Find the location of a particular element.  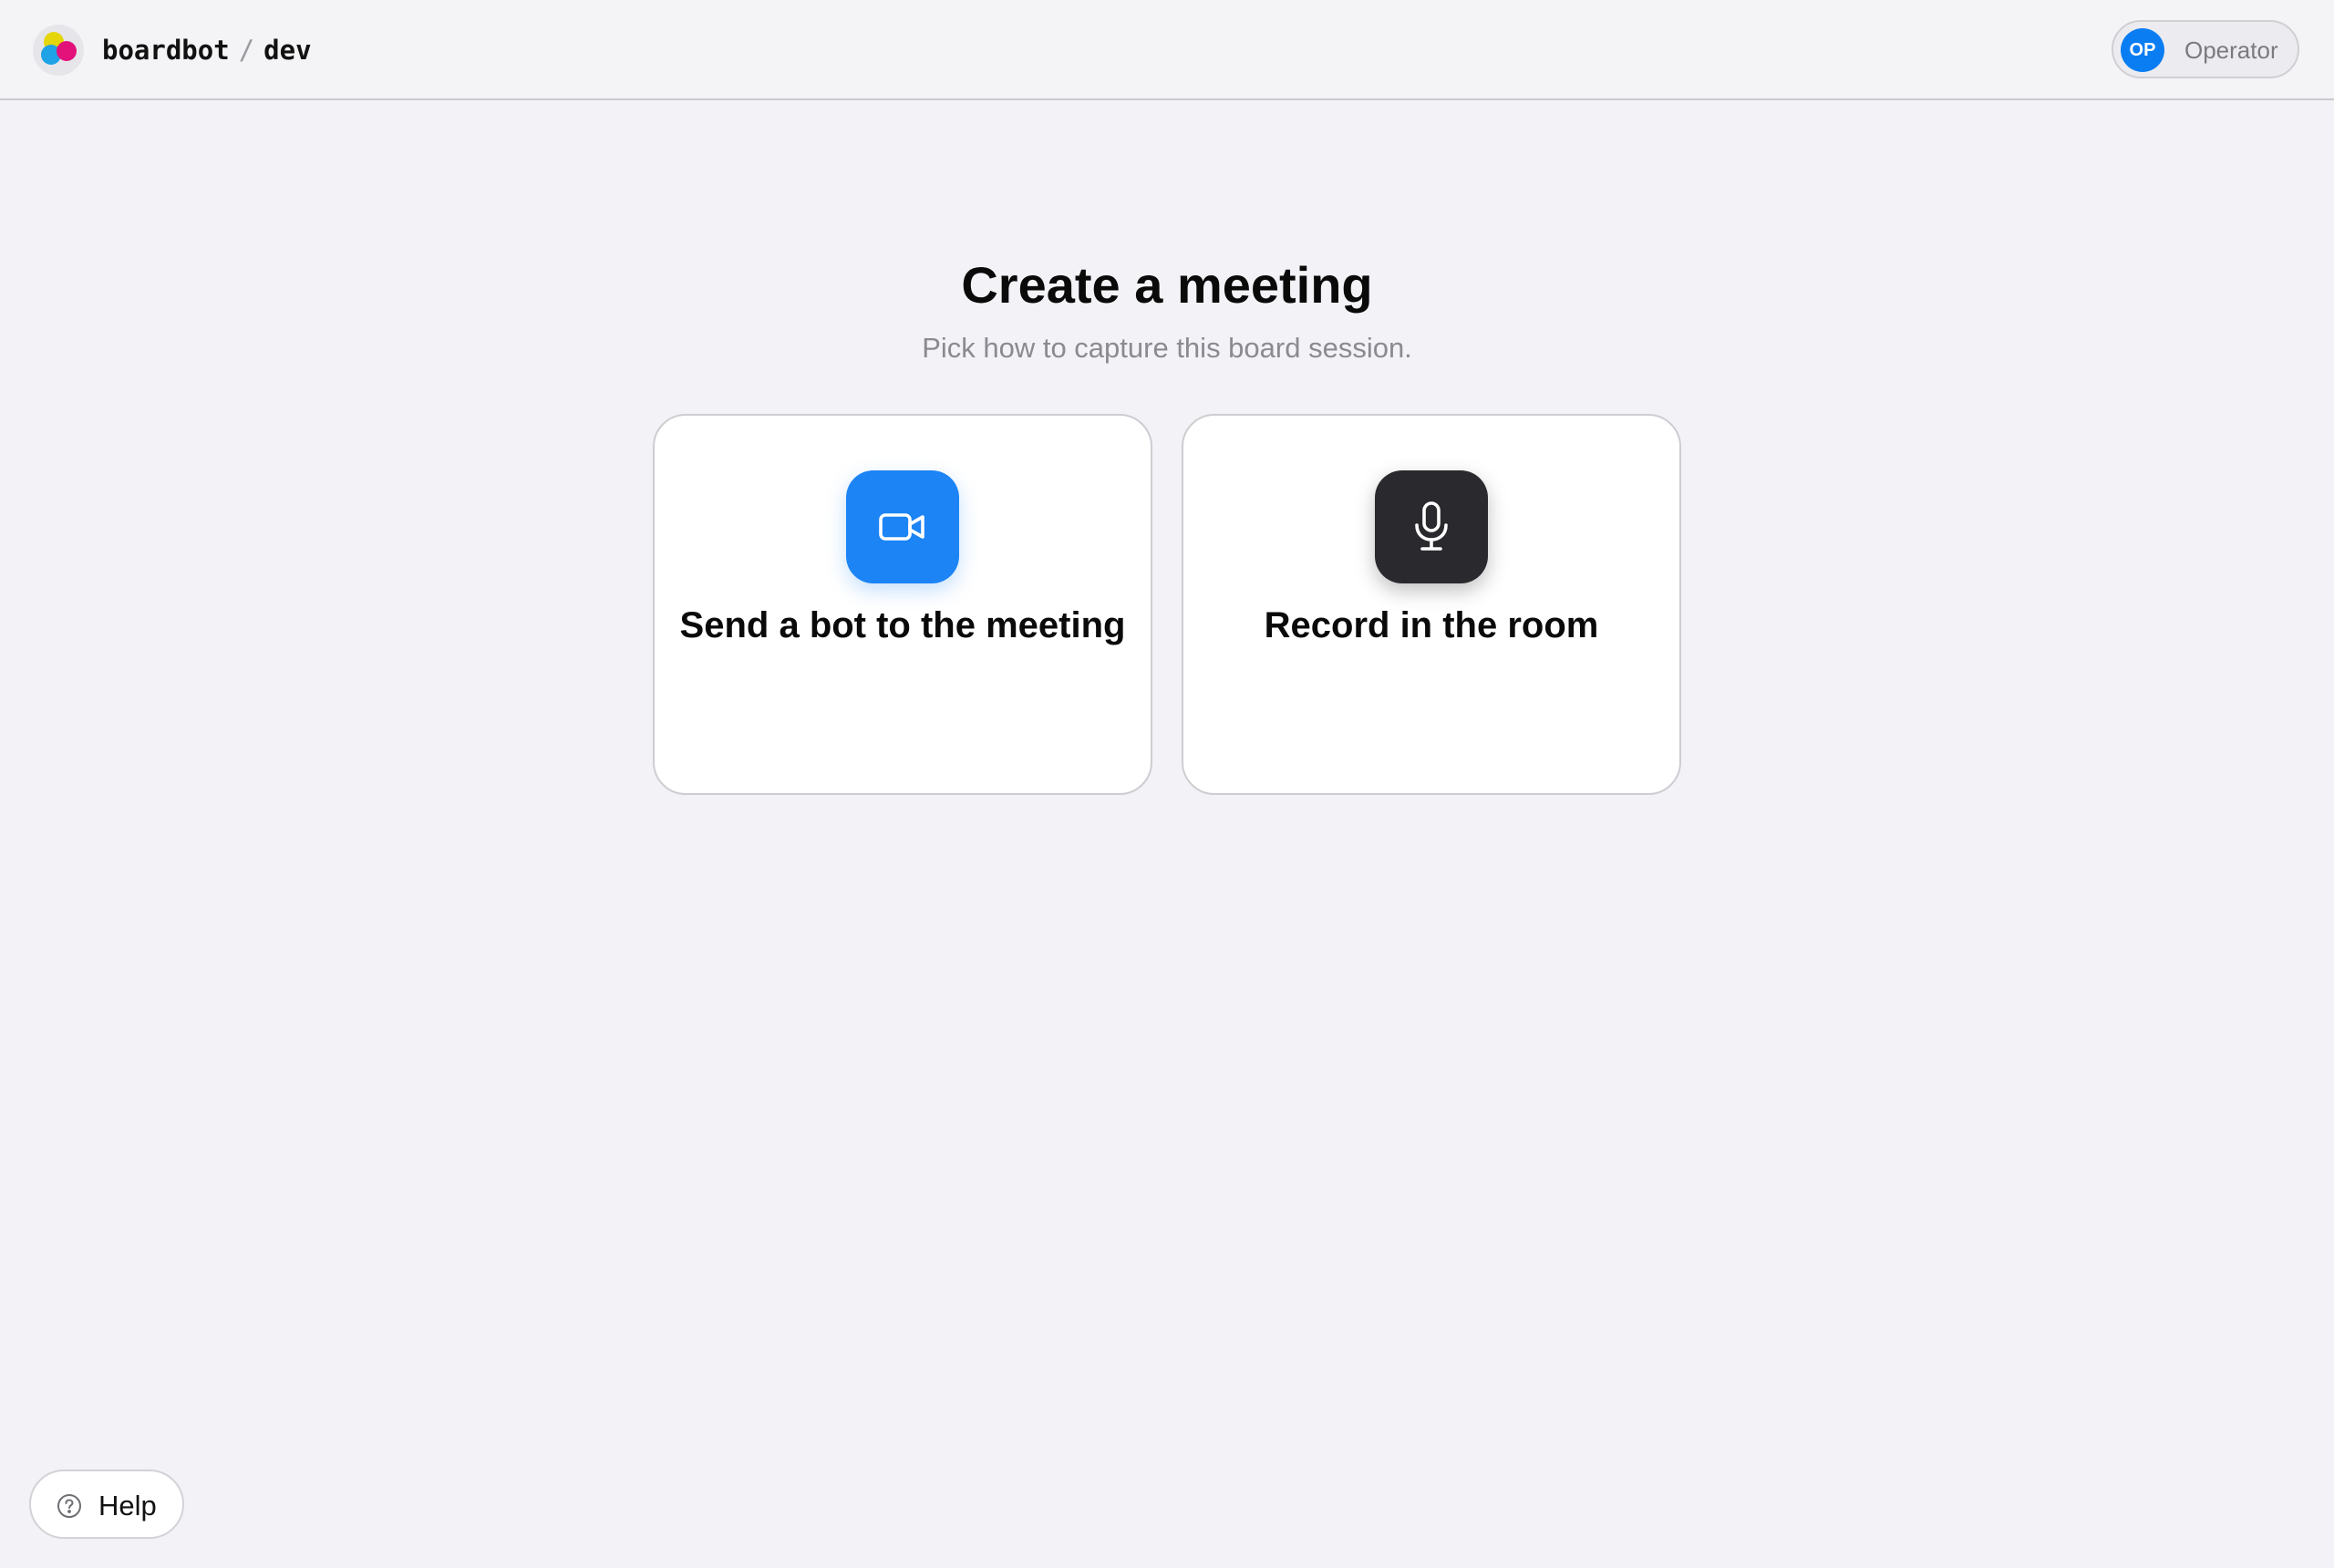

help-button: Help is located at coordinates (106, 1504).